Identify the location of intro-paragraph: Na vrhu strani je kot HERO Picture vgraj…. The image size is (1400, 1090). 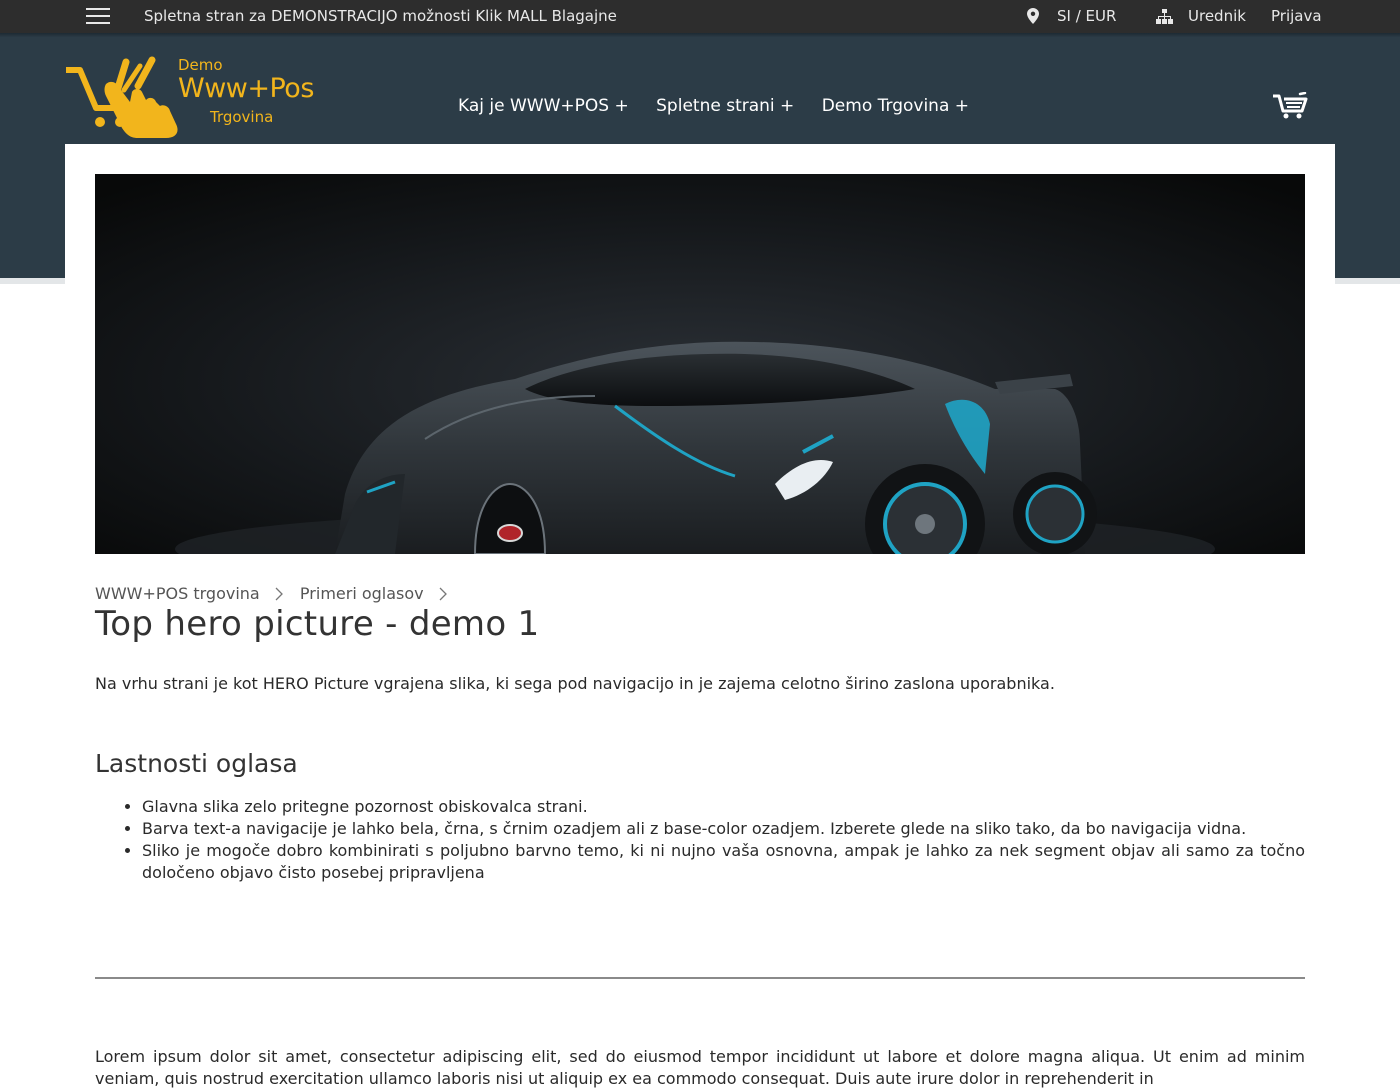
(575, 683).